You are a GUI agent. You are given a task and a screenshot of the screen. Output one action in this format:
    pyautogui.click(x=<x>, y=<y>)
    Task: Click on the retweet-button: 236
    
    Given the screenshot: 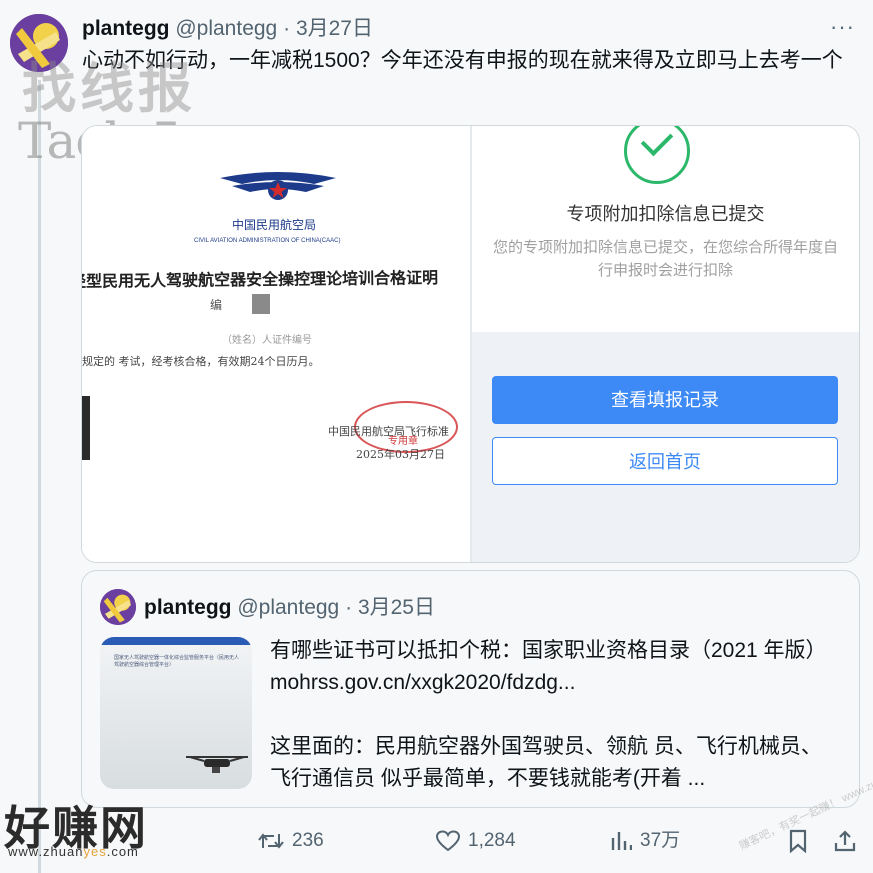 What is the action you would take?
    pyautogui.click(x=291, y=841)
    